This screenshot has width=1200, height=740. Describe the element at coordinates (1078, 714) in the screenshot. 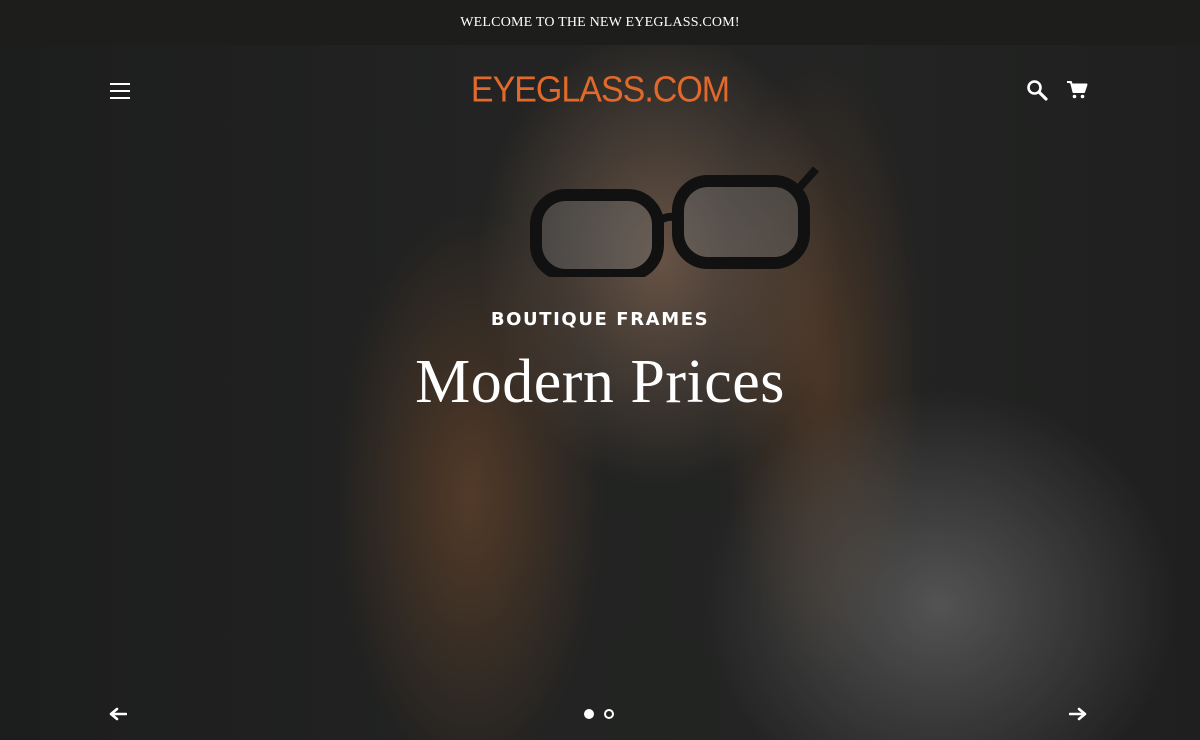

I see `arrow-right-icon` at that location.